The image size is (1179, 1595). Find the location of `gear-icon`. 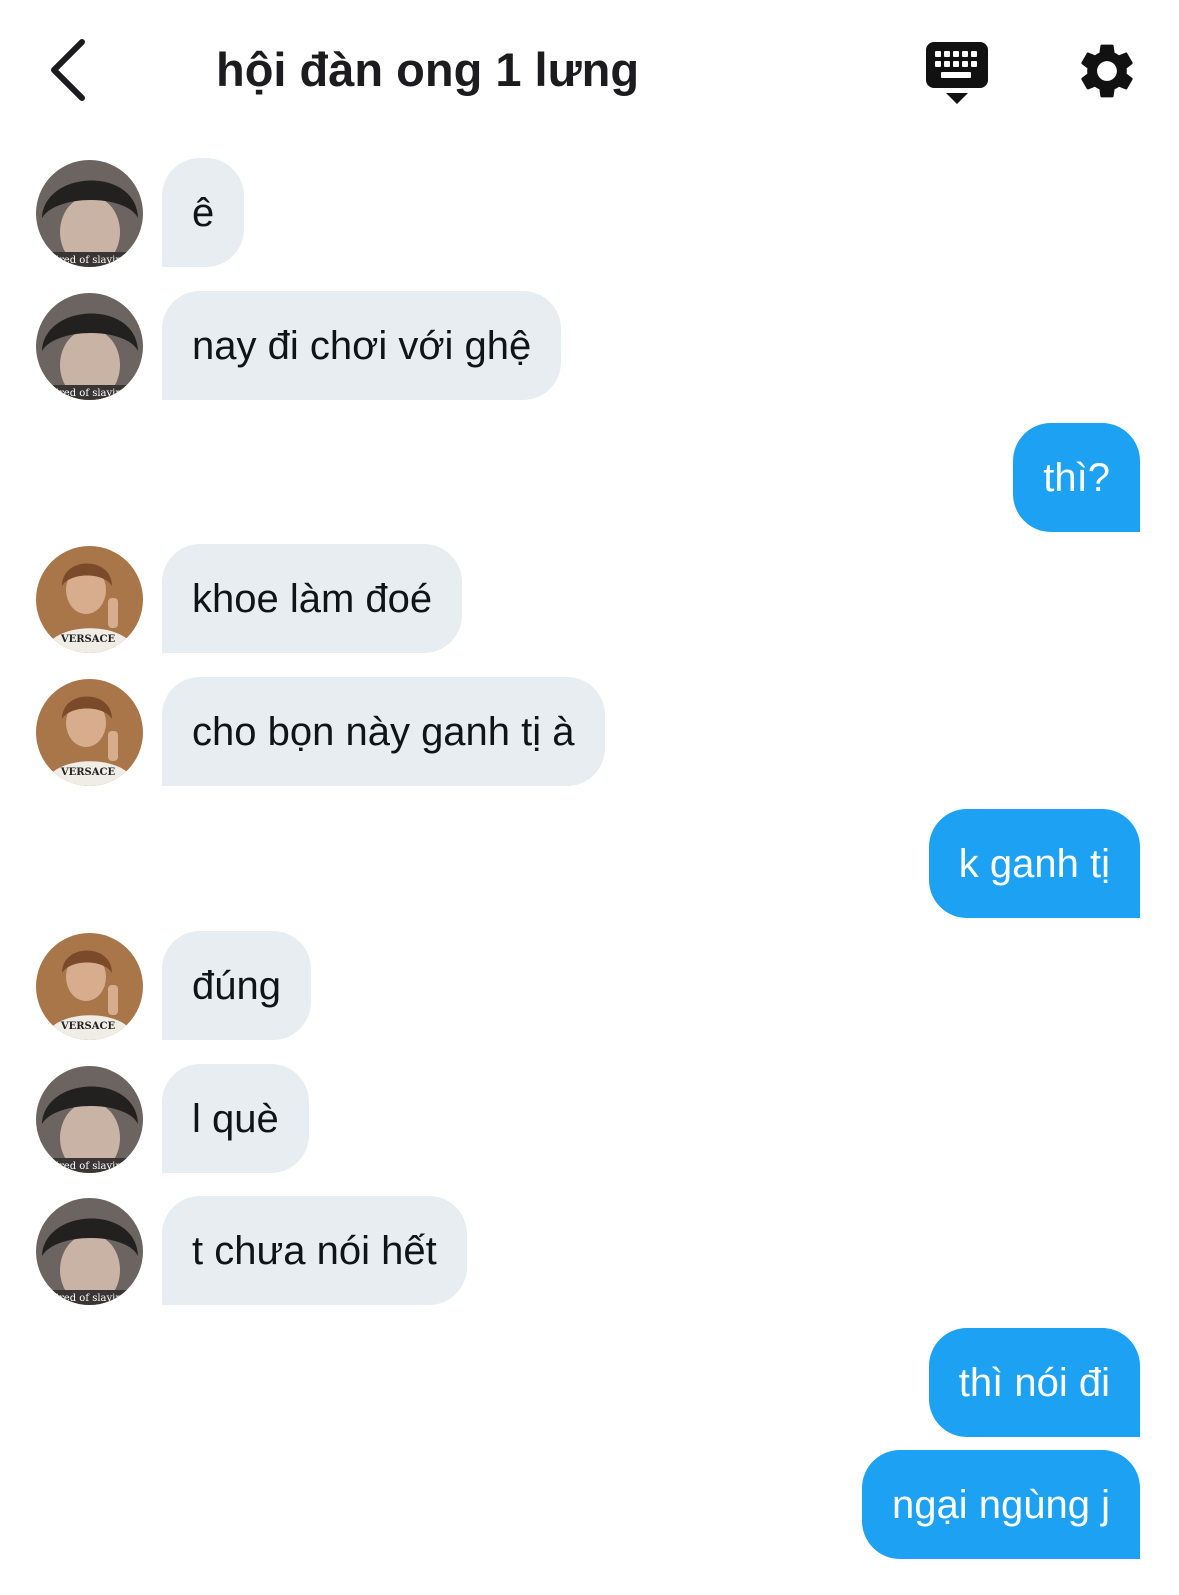

gear-icon is located at coordinates (1107, 71).